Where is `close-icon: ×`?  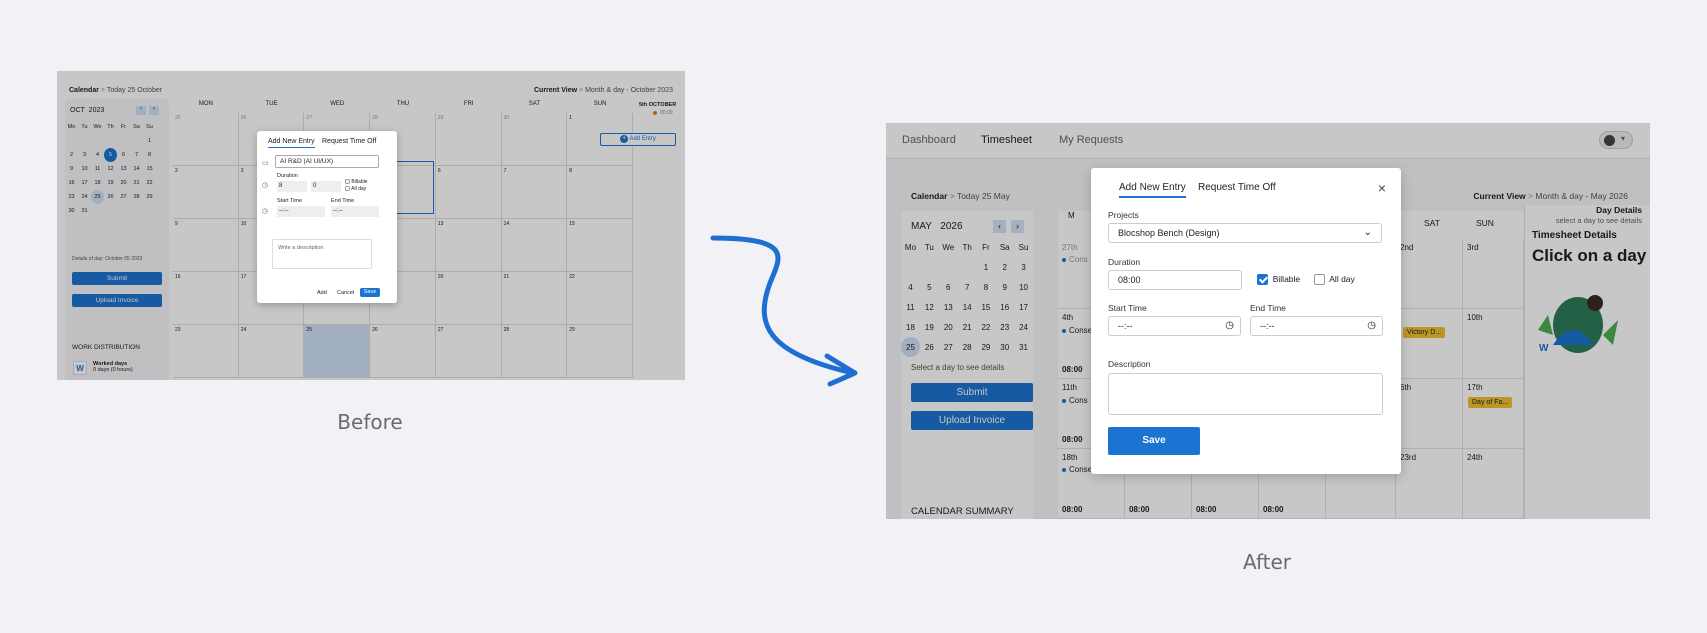 close-icon: × is located at coordinates (1382, 188).